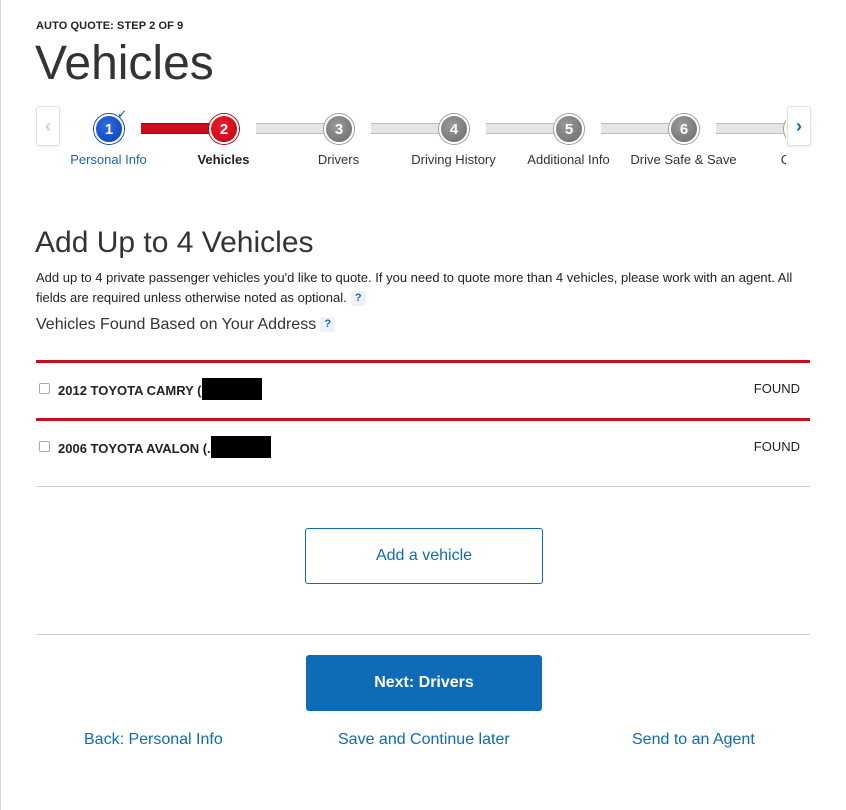 The height and width of the screenshot is (810, 846). Describe the element at coordinates (454, 129) in the screenshot. I see `step-number: 4` at that location.